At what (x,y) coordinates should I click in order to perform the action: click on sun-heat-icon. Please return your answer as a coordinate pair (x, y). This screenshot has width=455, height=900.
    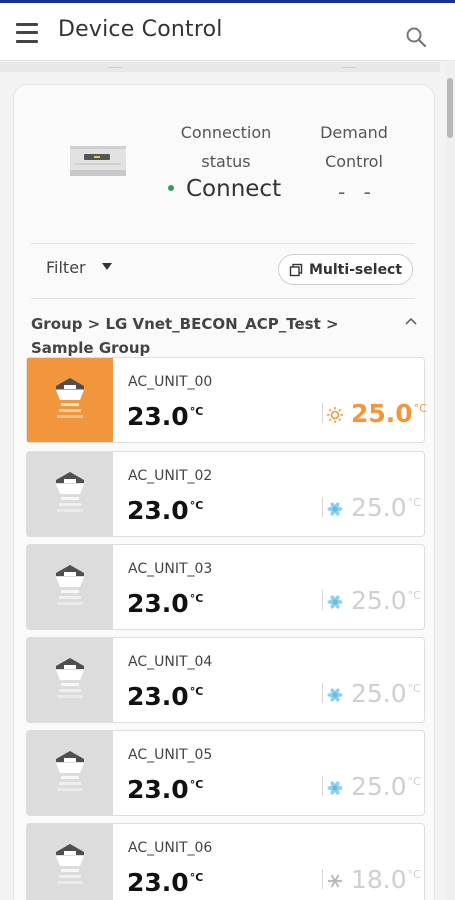
    Looking at the image, I should click on (335, 415).